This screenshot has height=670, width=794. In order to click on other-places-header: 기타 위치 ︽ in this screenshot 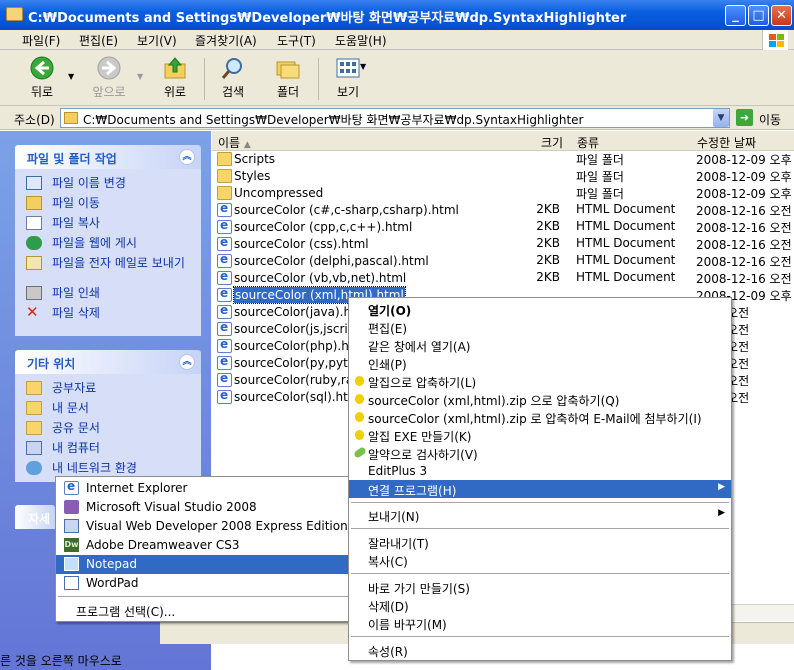, I will do `click(108, 362)`.